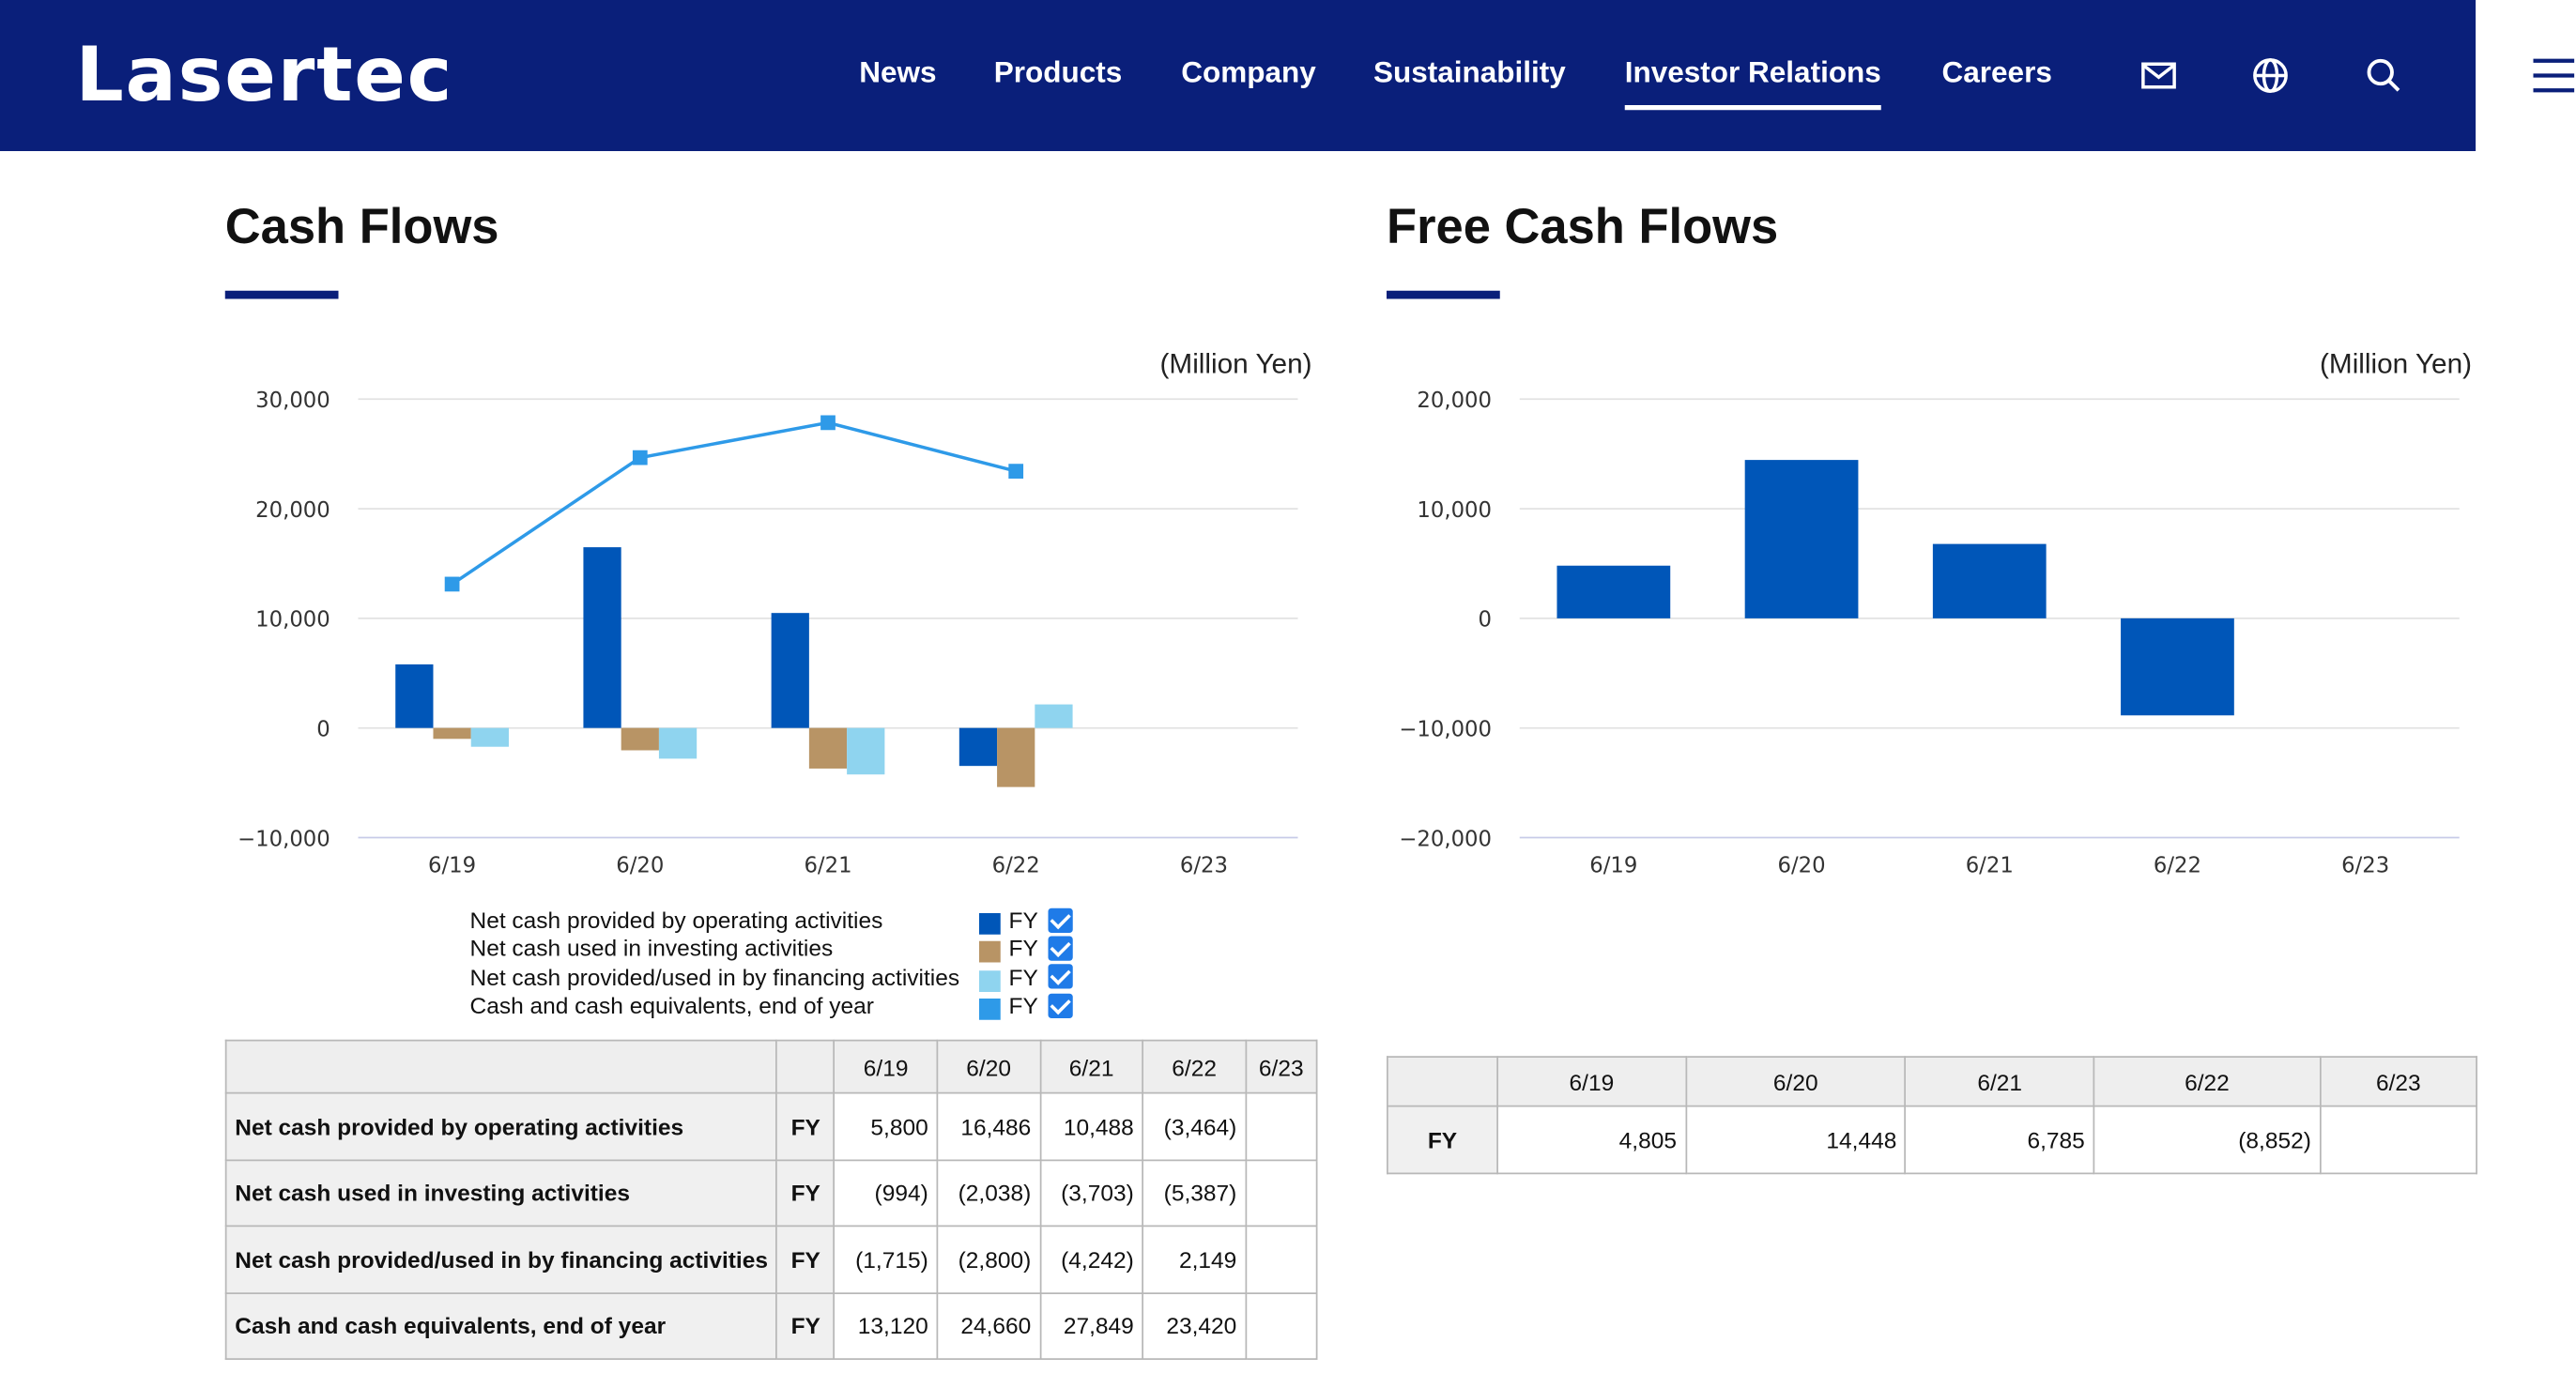 This screenshot has height=1388, width=2576. Describe the element at coordinates (1583, 228) in the screenshot. I see `free-cash-flows-title: Free Cash Flows` at that location.